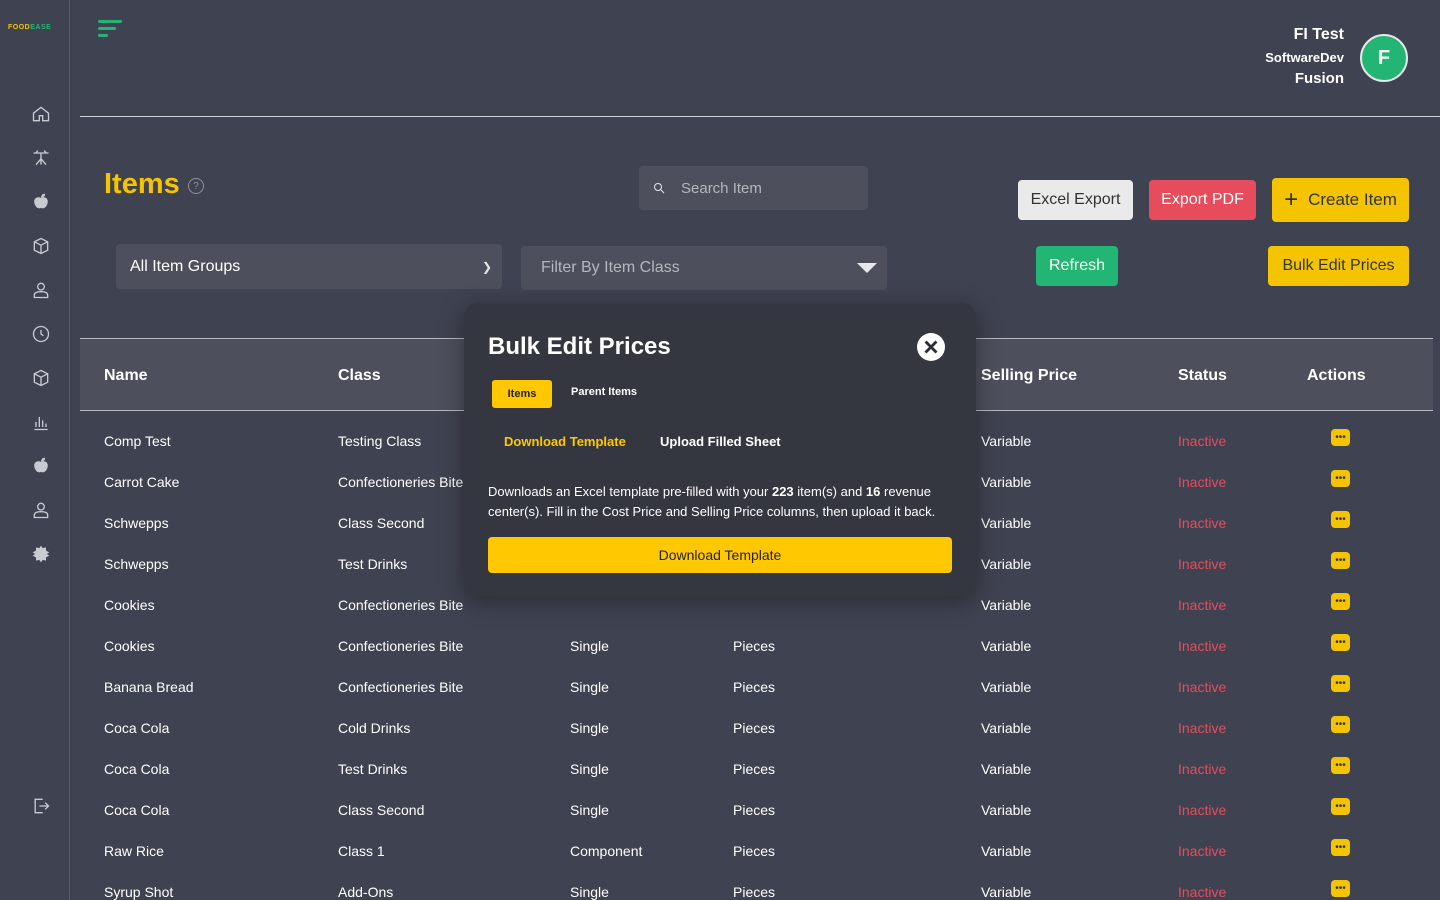  What do you see at coordinates (720, 555) in the screenshot?
I see `download-template-button: Download Template` at bounding box center [720, 555].